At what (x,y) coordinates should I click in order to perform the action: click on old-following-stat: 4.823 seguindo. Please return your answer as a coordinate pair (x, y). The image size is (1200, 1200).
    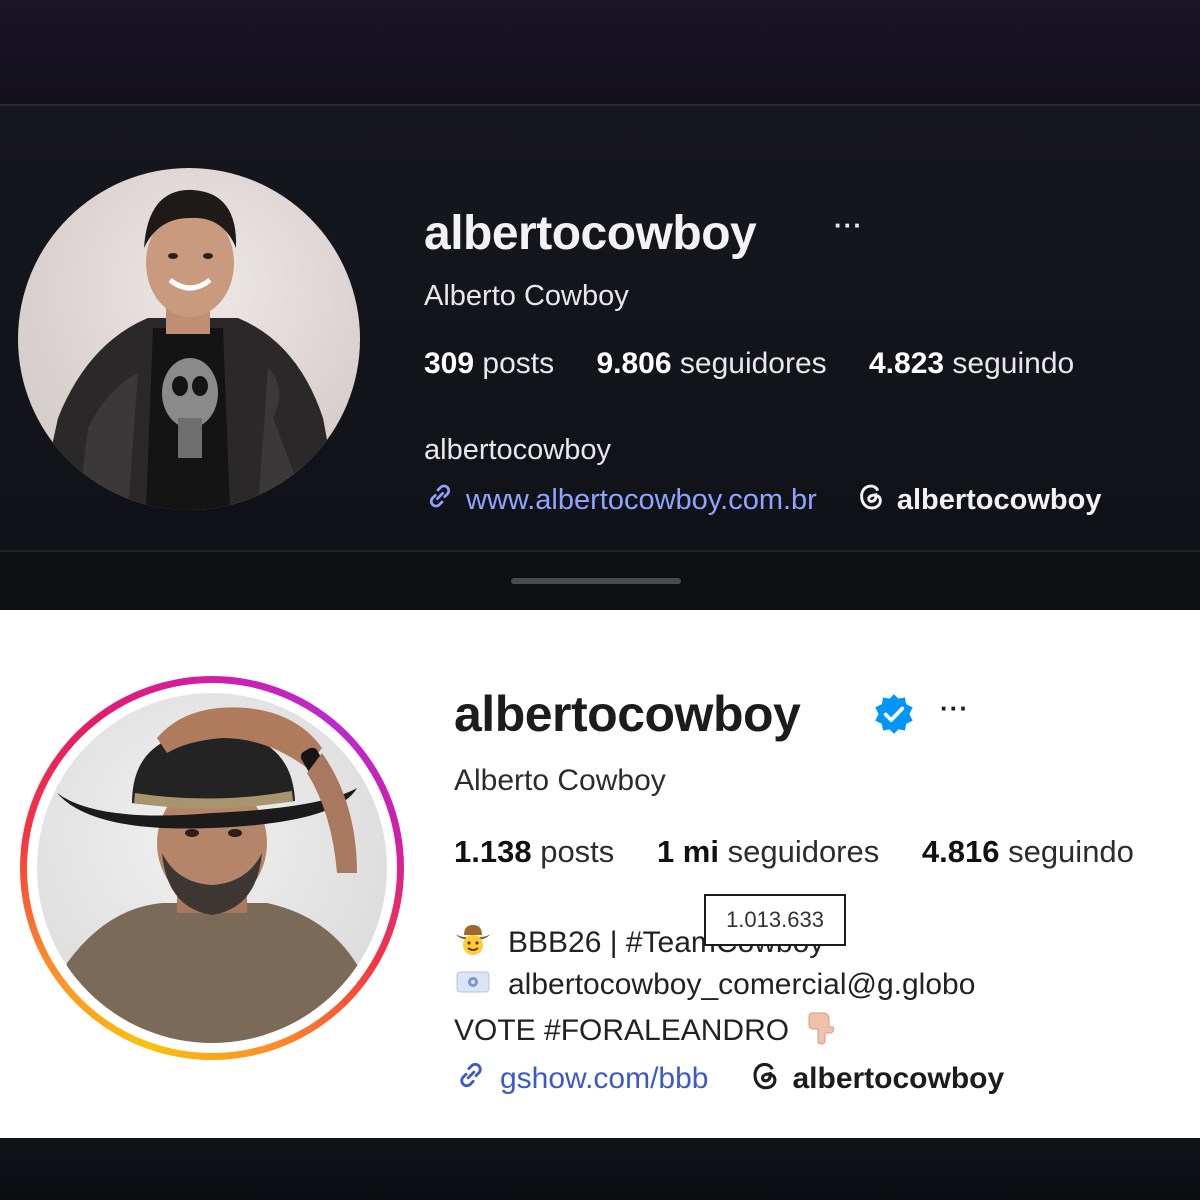
    Looking at the image, I should click on (971, 364).